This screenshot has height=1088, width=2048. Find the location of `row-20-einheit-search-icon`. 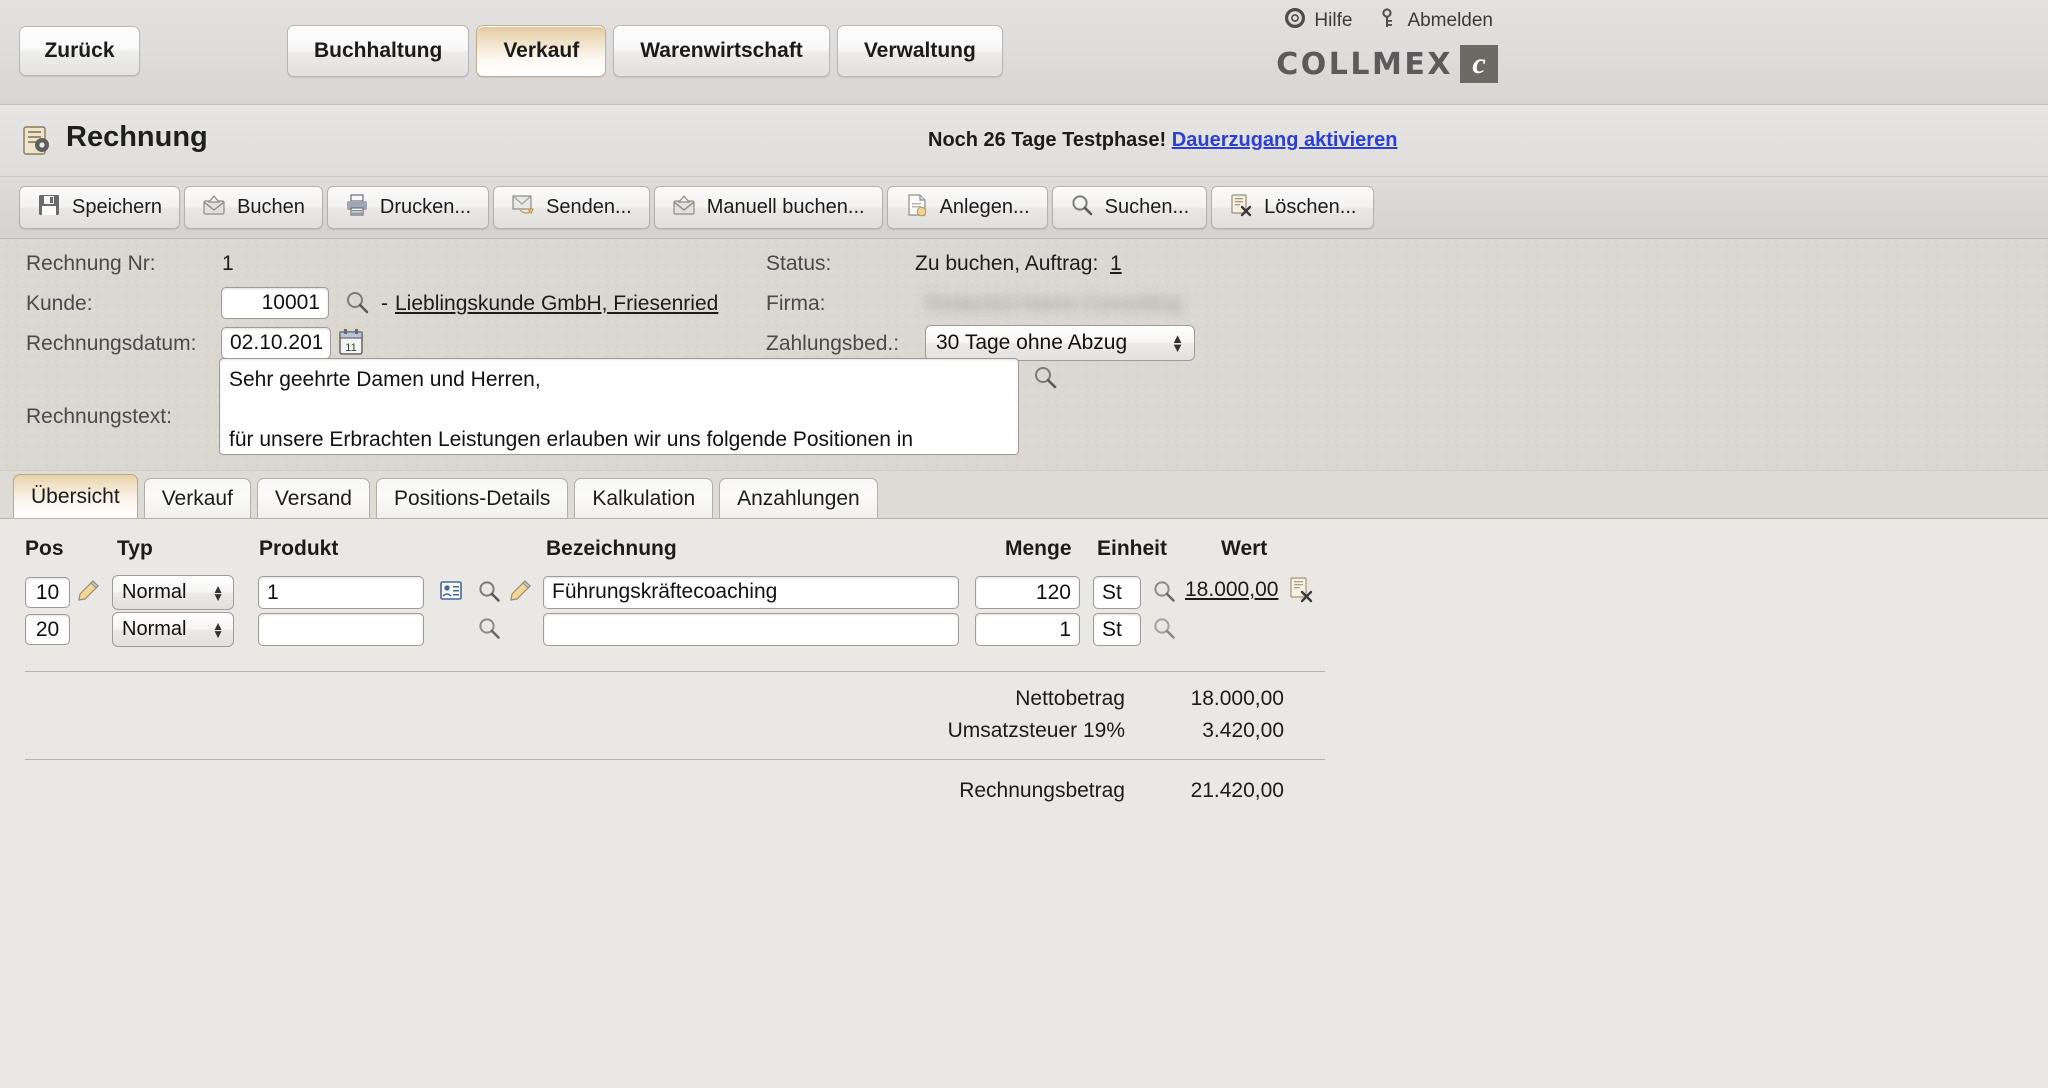

row-20-einheit-search-icon is located at coordinates (1164, 631).